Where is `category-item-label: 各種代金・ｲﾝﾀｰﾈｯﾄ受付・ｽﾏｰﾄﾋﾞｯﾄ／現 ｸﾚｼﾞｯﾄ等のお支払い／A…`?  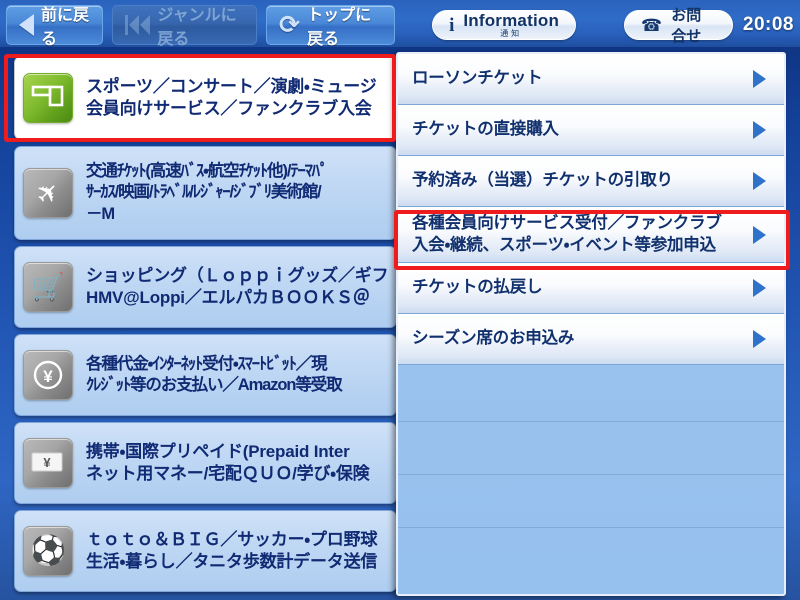
category-item-label: 各種代金・ｲﾝﾀｰﾈｯﾄ受付・ｽﾏｰﾄﾋﾞｯﾄ／現 ｸﾚｼﾞｯﾄ等のお支払い／A… is located at coordinates (214, 374).